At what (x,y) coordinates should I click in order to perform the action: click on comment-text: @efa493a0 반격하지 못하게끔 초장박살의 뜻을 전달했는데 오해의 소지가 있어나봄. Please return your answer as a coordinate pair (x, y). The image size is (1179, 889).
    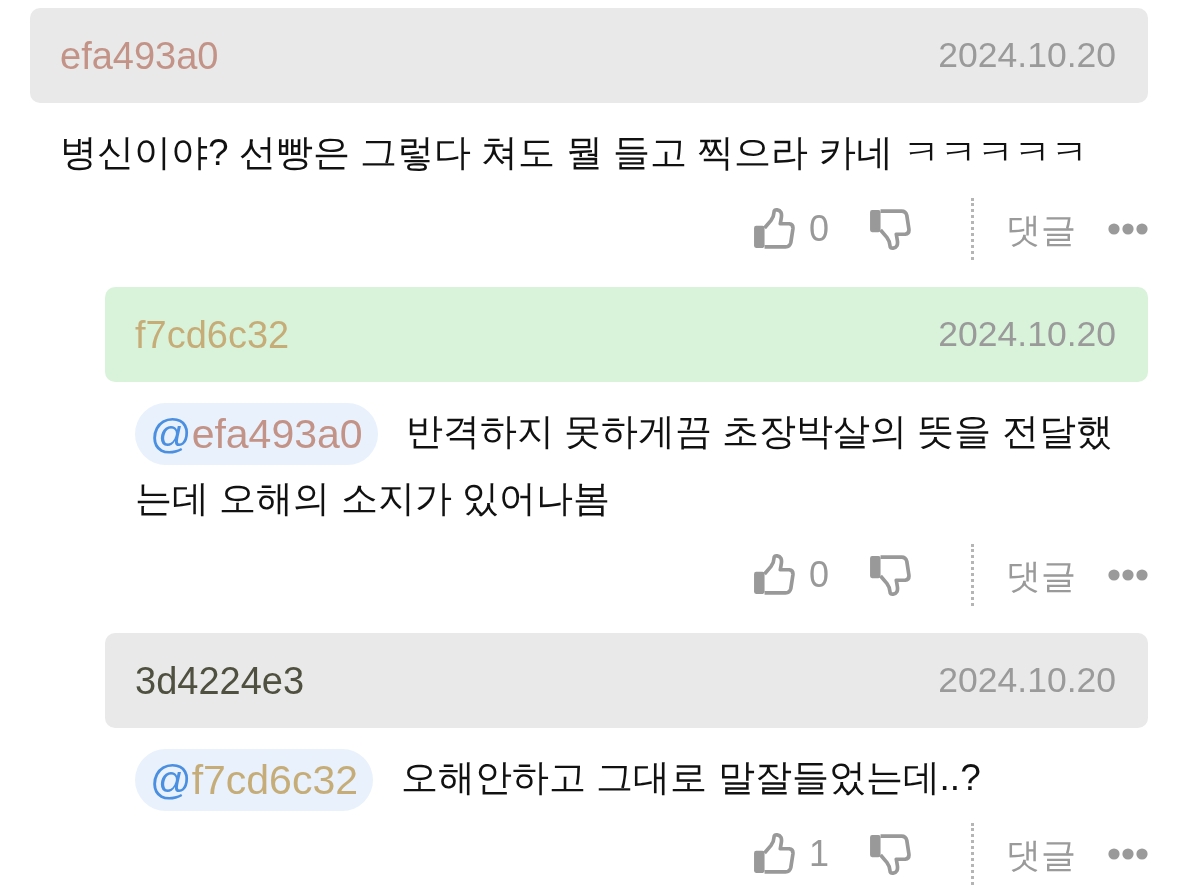
    Looking at the image, I should click on (626, 465).